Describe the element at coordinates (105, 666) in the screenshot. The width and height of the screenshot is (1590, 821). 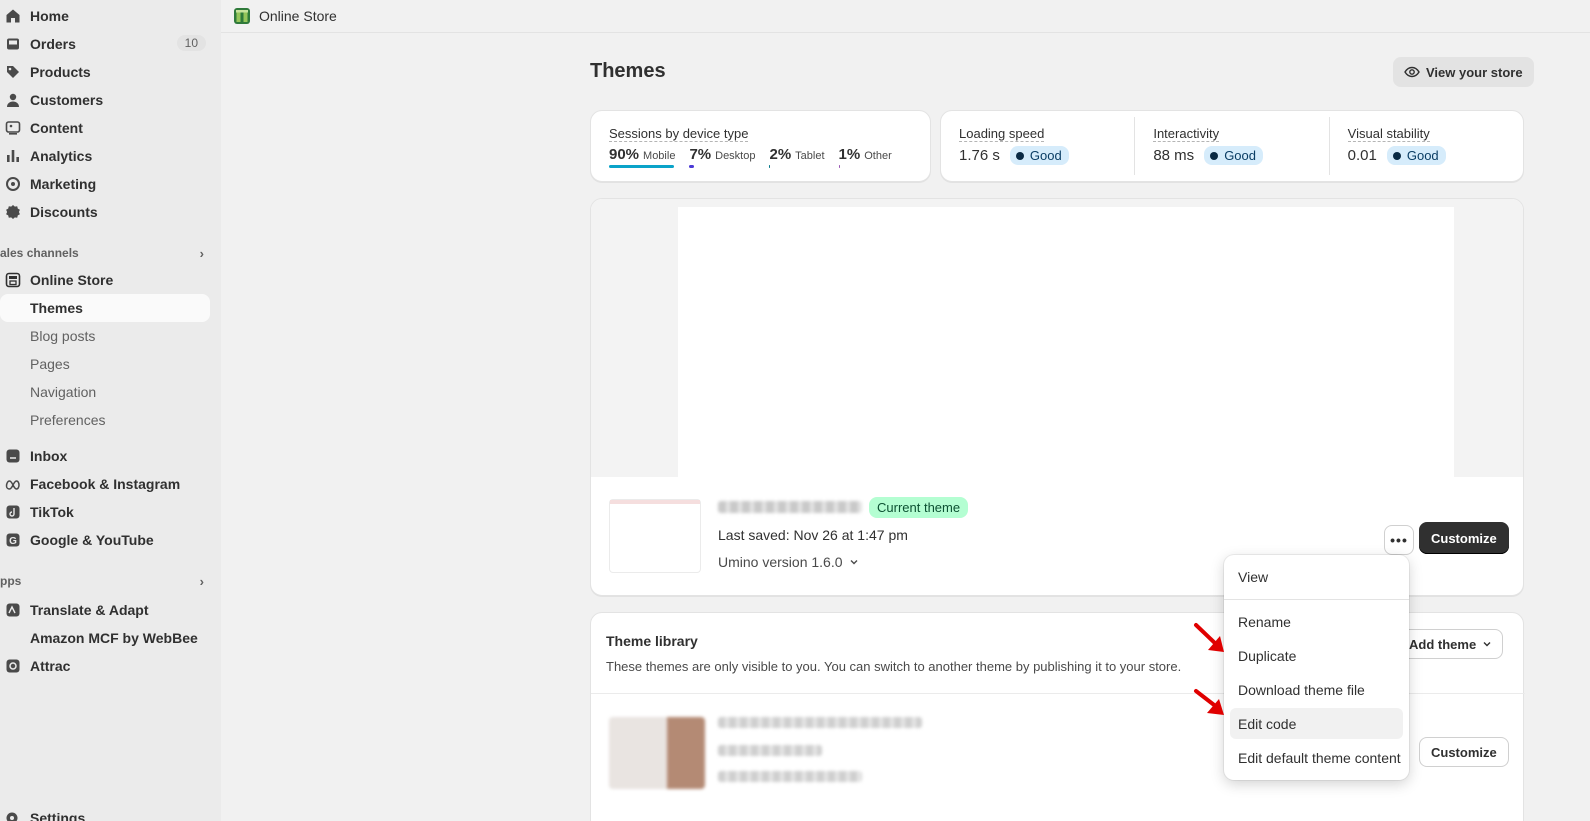
I see `nav-attrac: Attrac` at that location.